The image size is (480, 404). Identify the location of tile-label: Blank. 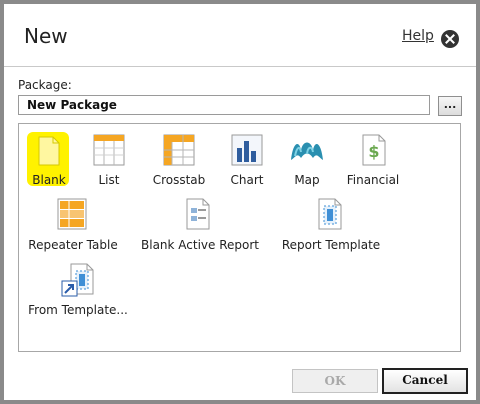
(49, 180).